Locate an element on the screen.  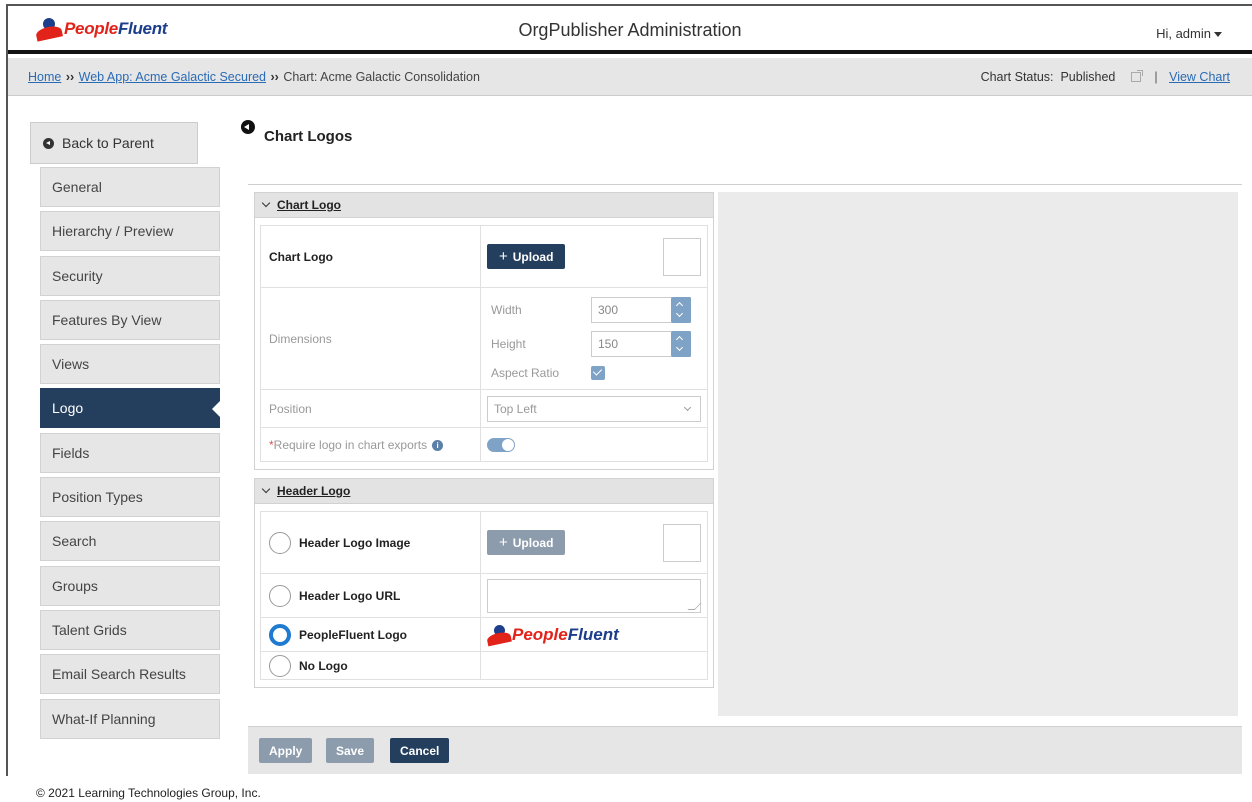
require-logo-label: *Require logo in chart exports i is located at coordinates (370, 444).